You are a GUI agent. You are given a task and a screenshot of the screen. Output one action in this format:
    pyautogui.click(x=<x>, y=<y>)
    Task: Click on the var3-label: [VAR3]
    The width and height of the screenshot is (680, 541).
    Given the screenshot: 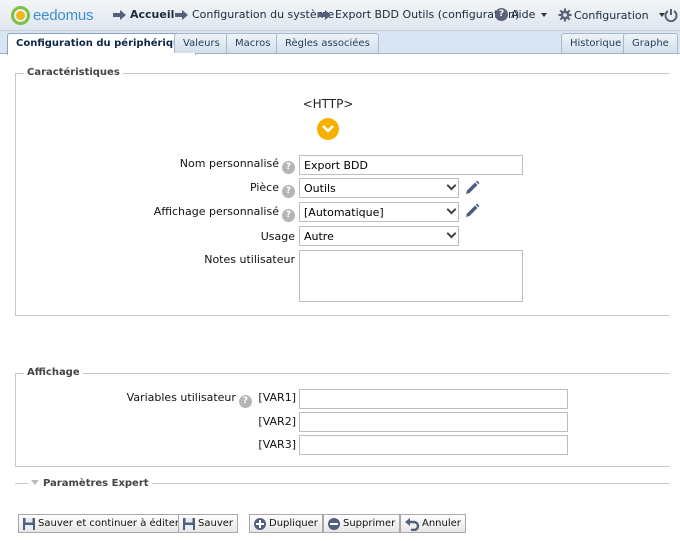 What is the action you would take?
    pyautogui.click(x=277, y=444)
    